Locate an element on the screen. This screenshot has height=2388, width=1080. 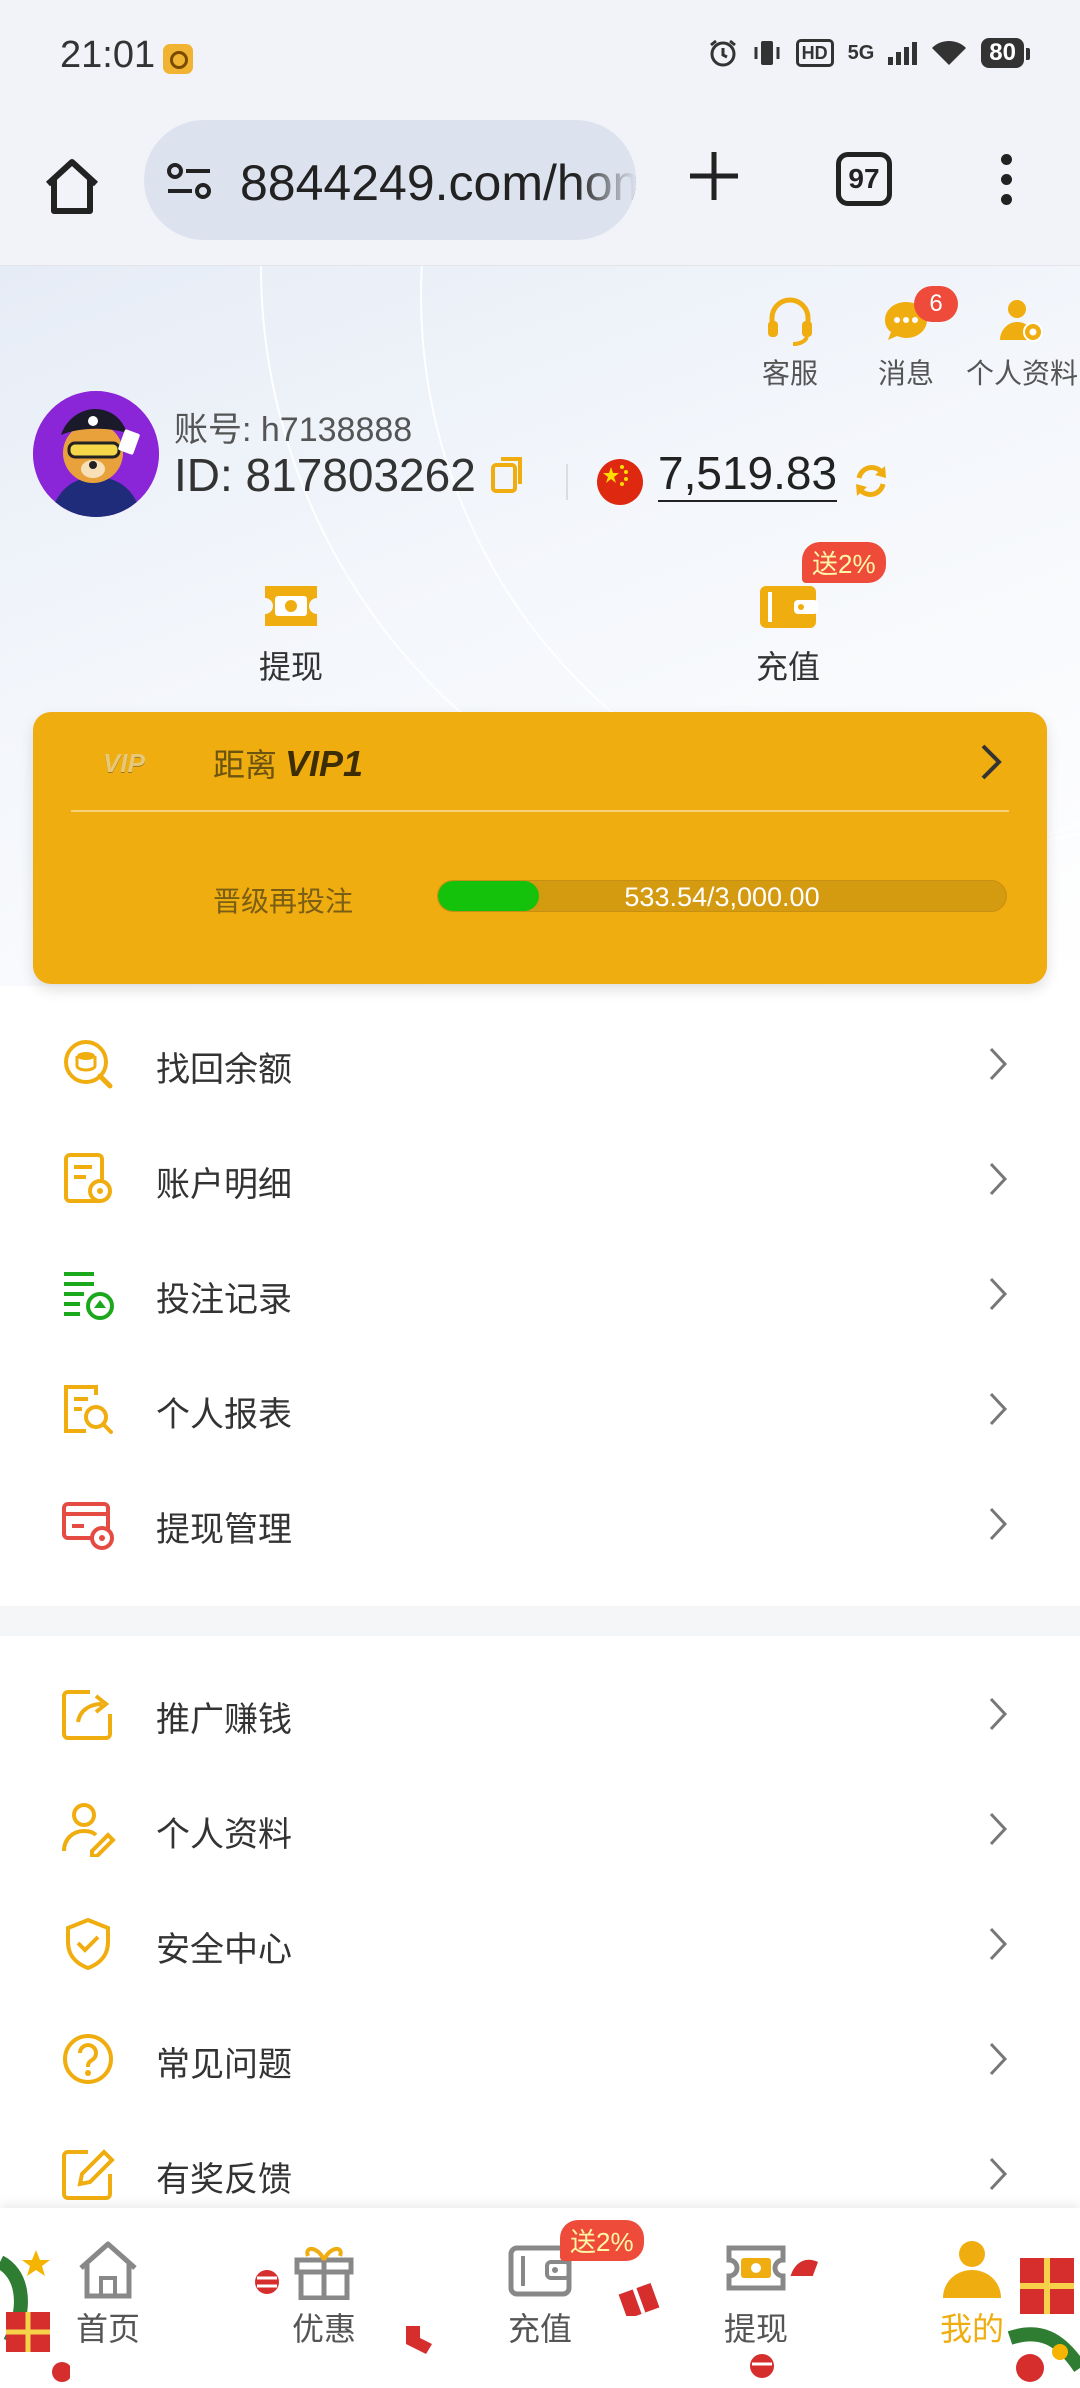
menu-item-bet-records: 投注记录 is located at coordinates (540, 1293).